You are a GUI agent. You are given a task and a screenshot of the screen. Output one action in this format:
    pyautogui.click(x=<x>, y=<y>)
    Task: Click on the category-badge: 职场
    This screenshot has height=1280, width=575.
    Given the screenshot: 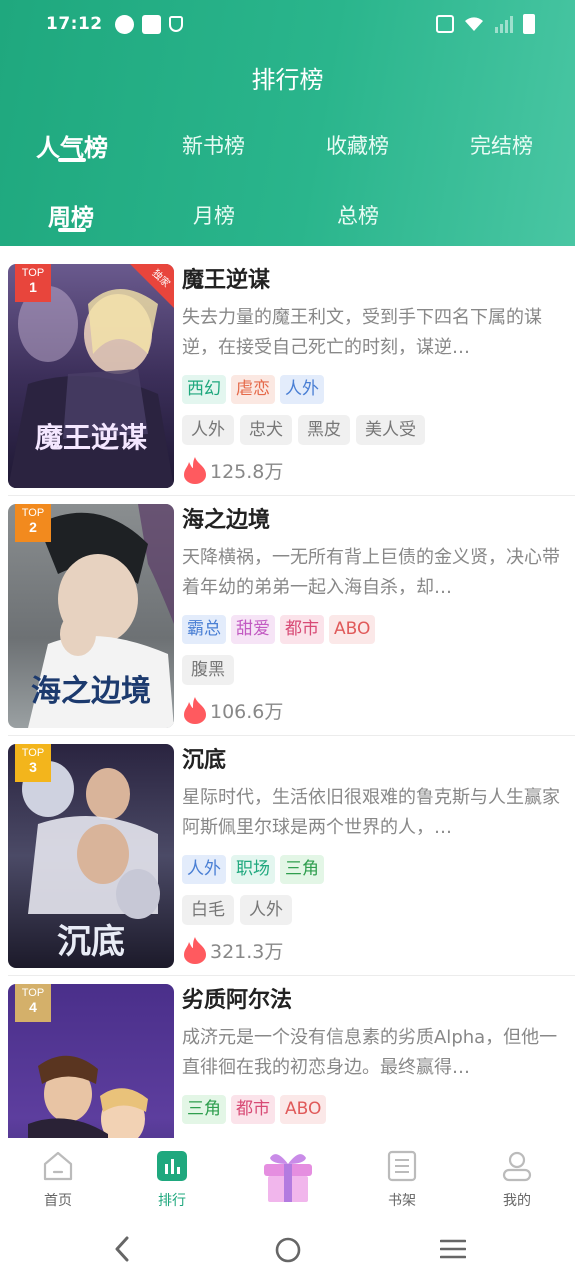 What is the action you would take?
    pyautogui.click(x=253, y=869)
    